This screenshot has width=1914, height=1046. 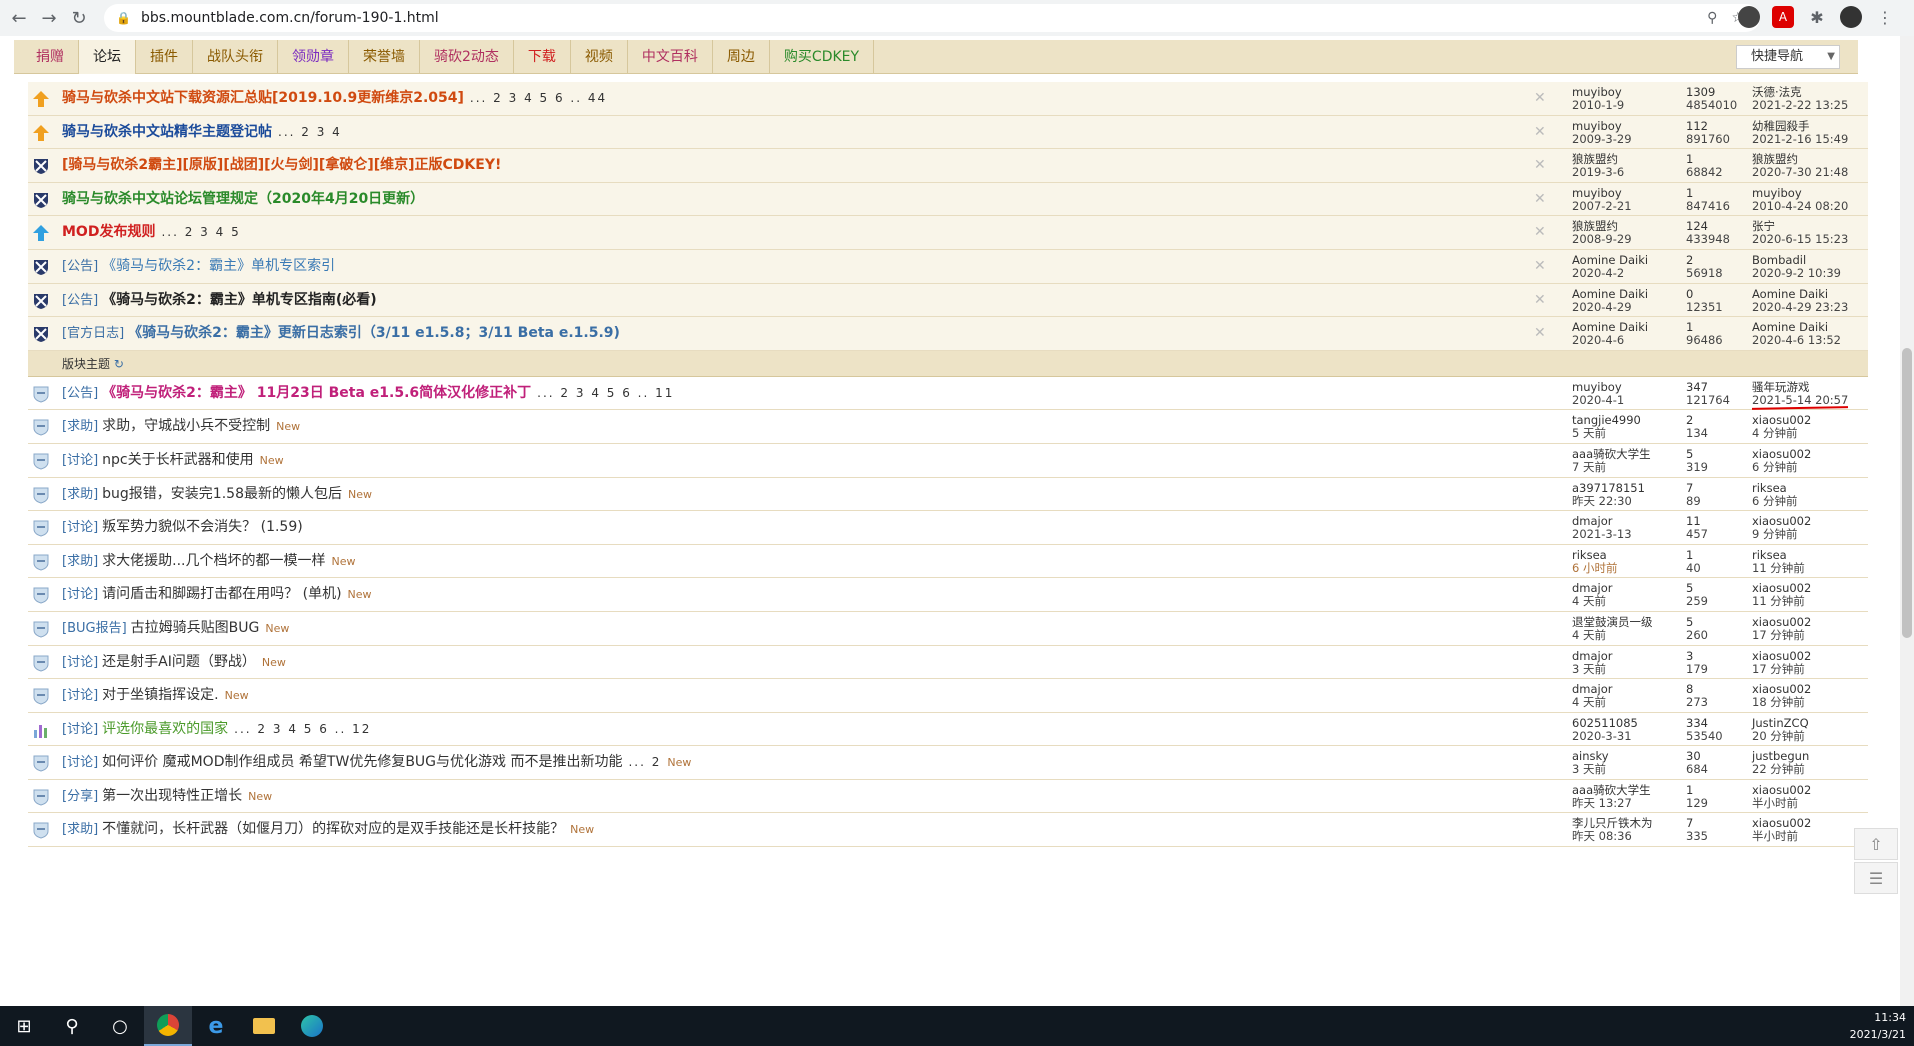 What do you see at coordinates (108, 232) in the screenshot?
I see `thread-title-link: MOD发布规则` at bounding box center [108, 232].